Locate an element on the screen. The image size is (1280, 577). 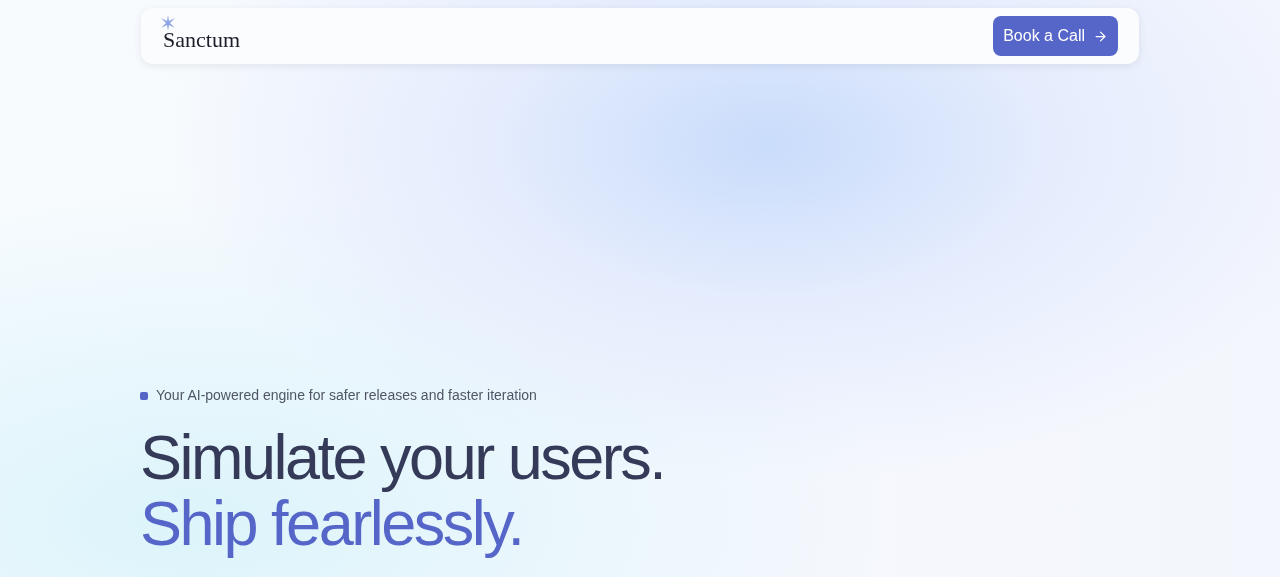
bullet-icon is located at coordinates (144, 395).